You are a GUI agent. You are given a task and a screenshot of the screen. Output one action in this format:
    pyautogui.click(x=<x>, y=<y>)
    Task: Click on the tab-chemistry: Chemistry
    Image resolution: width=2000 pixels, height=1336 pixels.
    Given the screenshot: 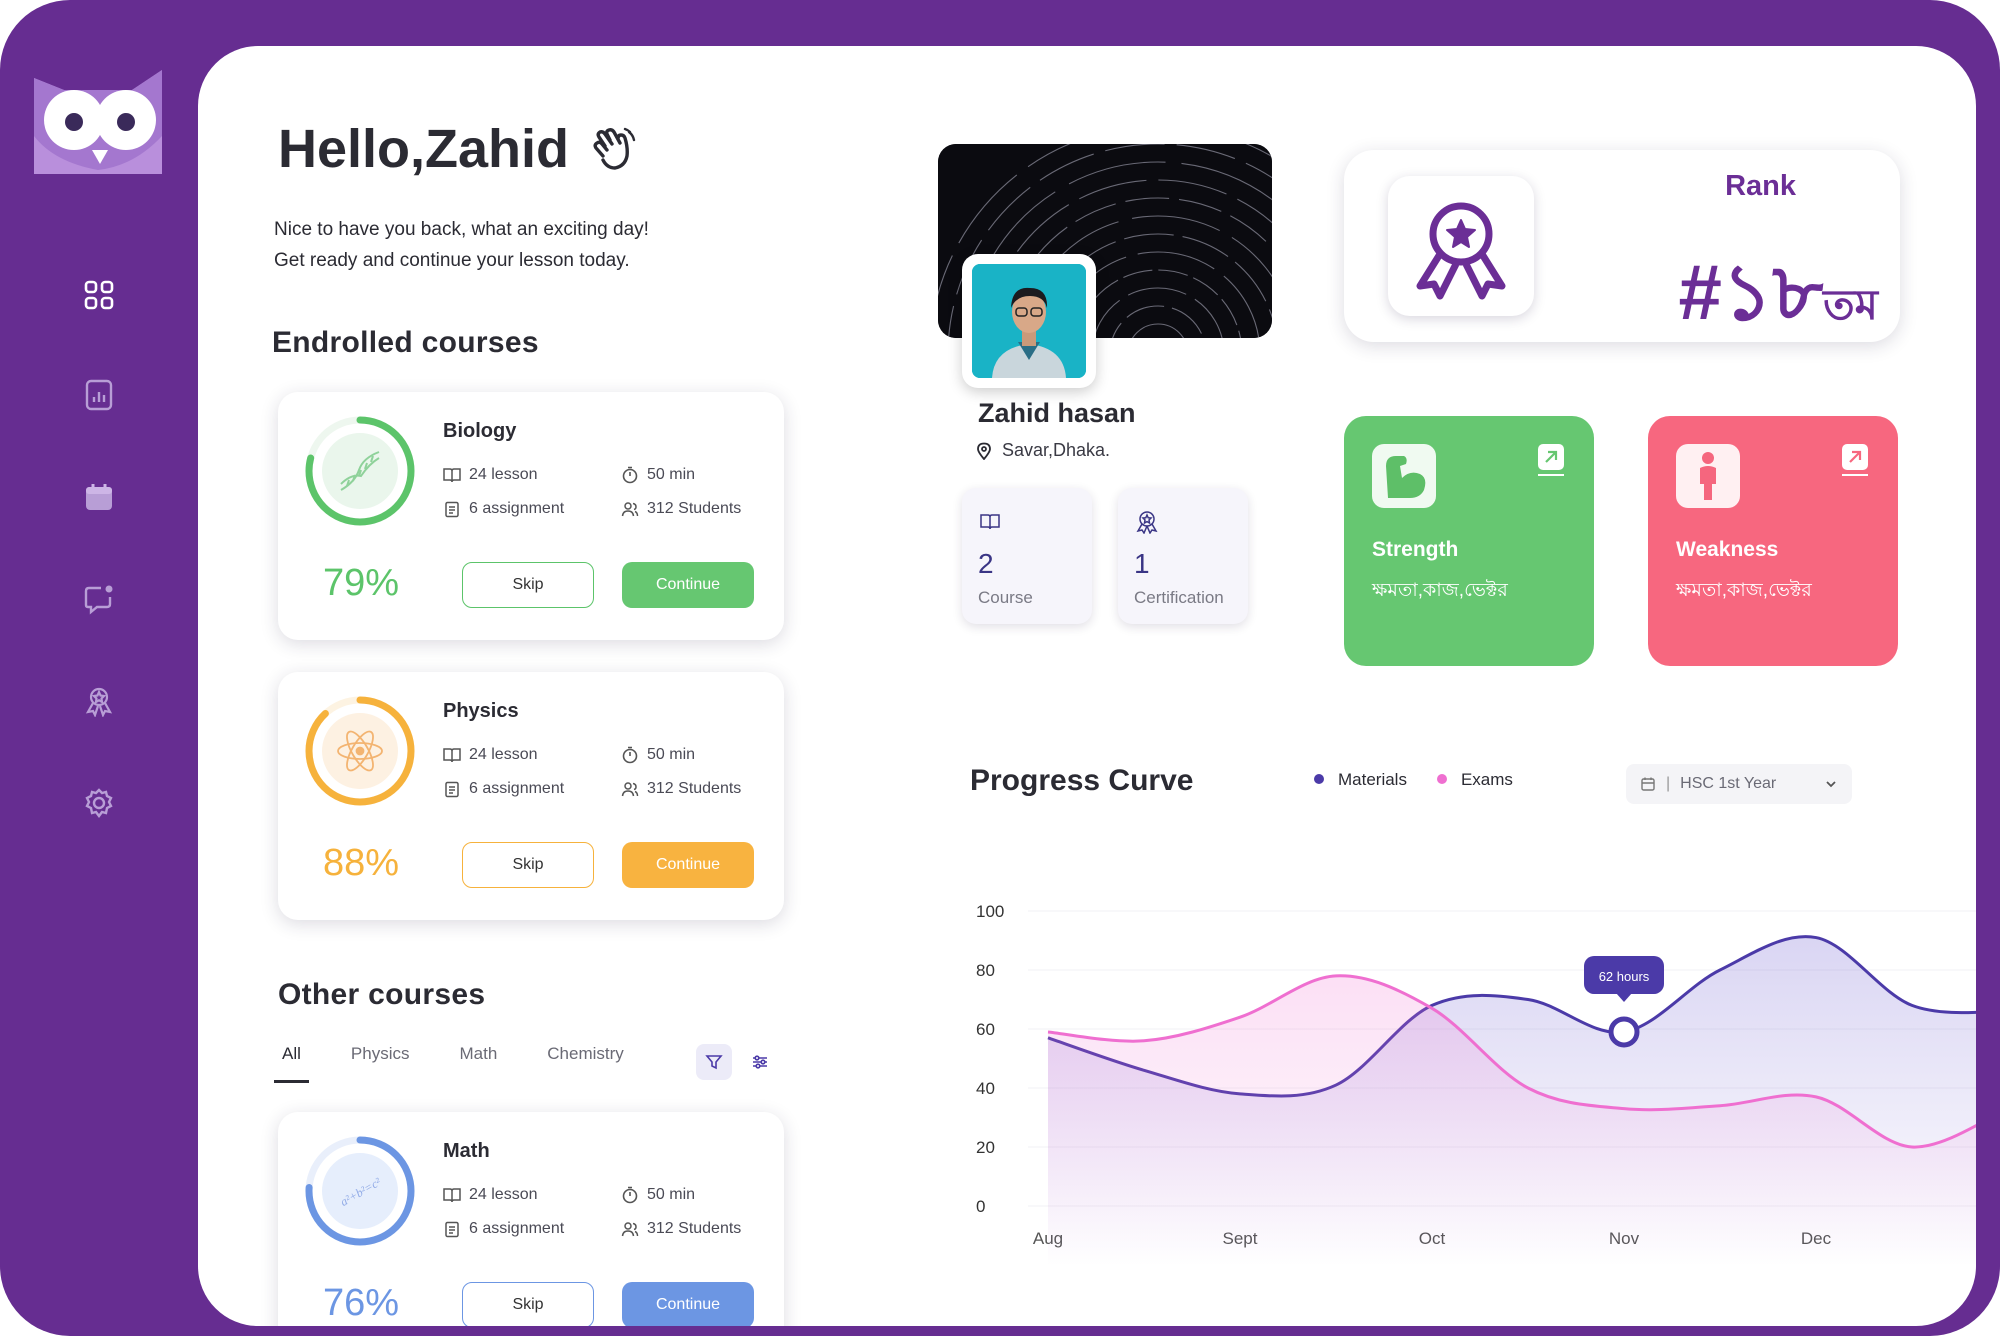 What is the action you would take?
    pyautogui.click(x=585, y=1063)
    